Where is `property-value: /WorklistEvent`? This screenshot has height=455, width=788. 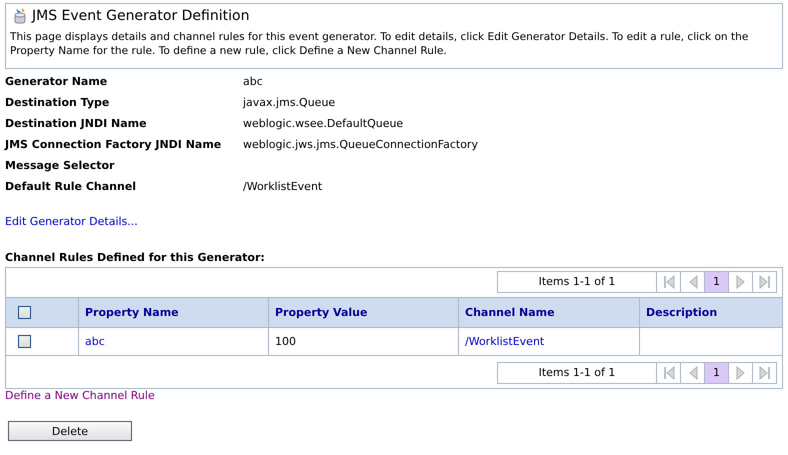
property-value: /WorklistEvent is located at coordinates (283, 187).